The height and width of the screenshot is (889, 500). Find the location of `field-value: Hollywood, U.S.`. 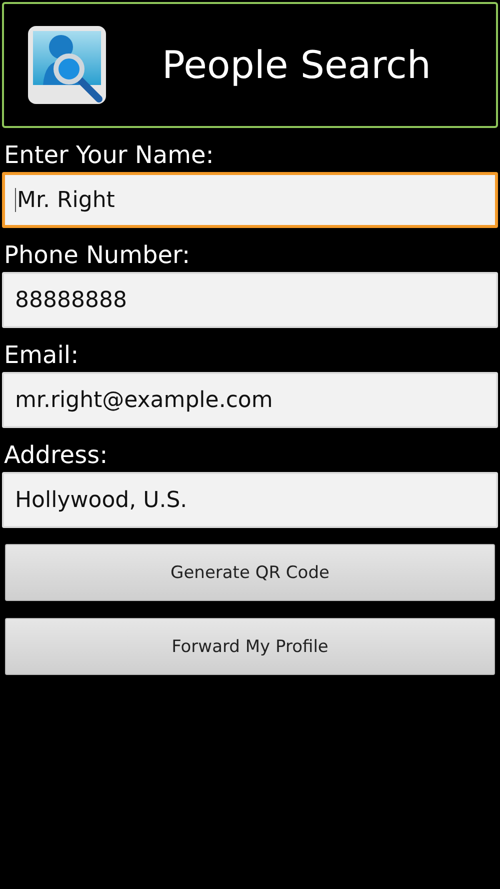

field-value: Hollywood, U.S. is located at coordinates (101, 500).